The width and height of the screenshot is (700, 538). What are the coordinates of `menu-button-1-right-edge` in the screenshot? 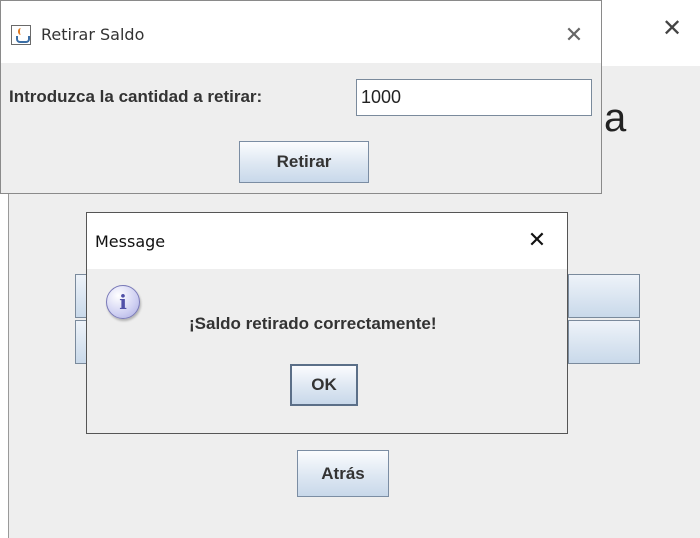 It's located at (604, 296).